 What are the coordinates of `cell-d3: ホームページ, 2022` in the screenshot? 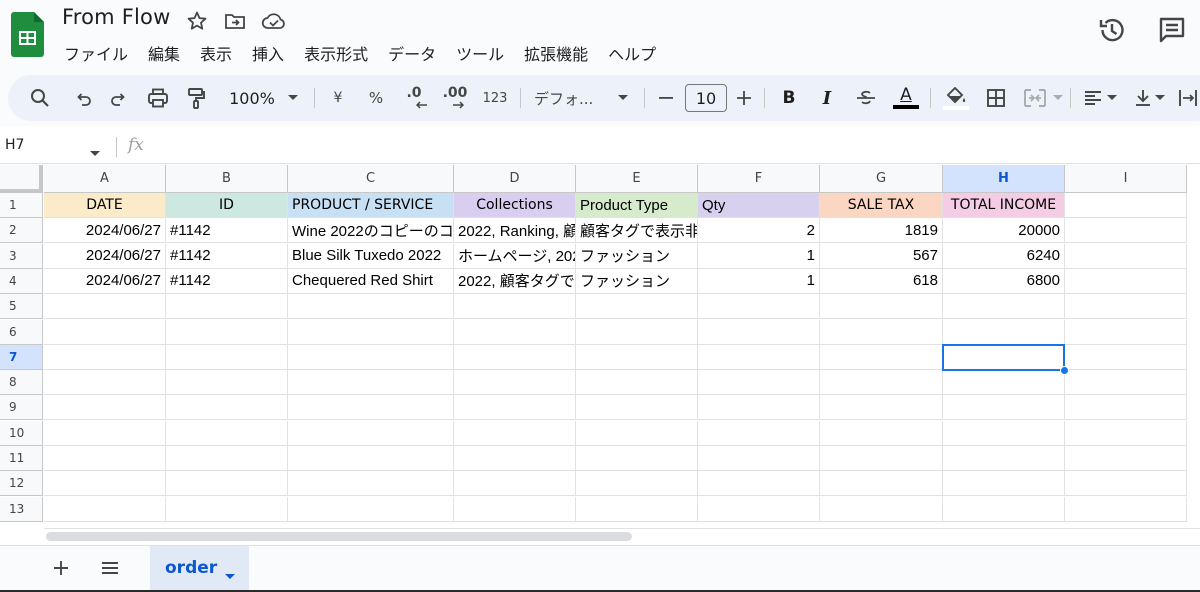 It's located at (515, 256).